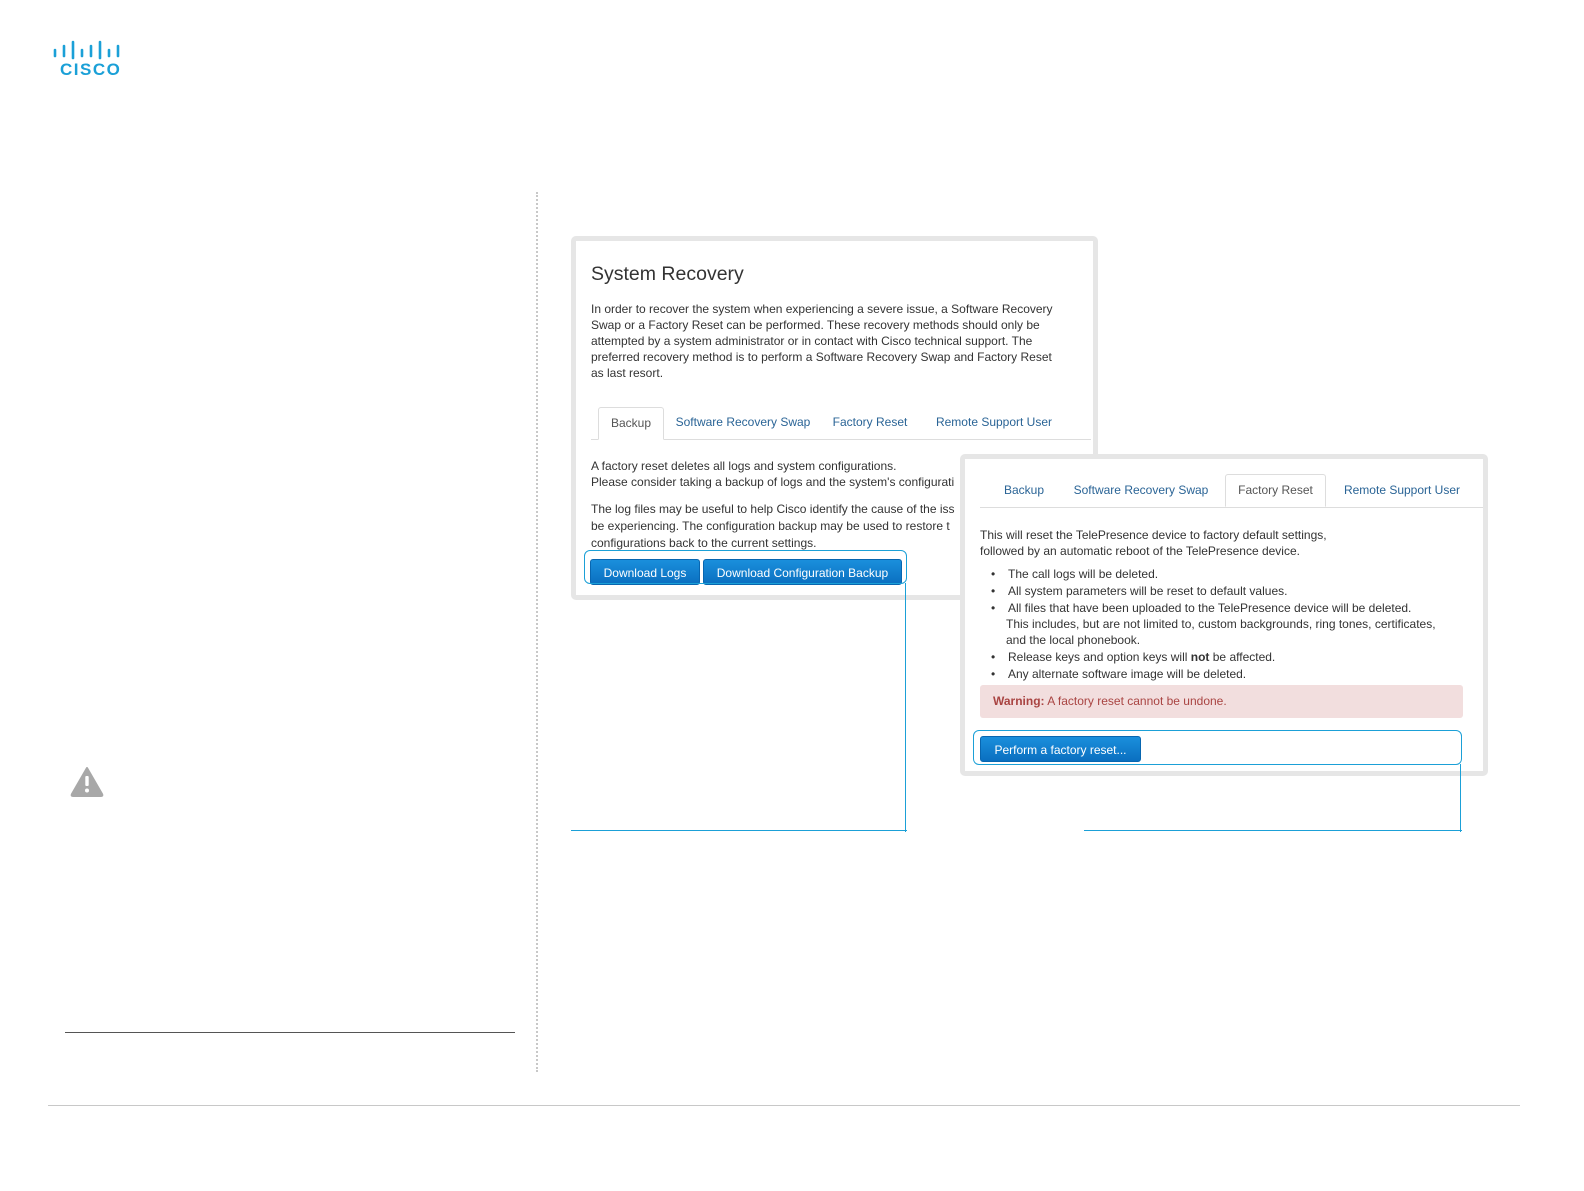 Image resolution: width=1584 pixels, height=1191 pixels. I want to click on list-item: The call logs will be deleted., so click(1230, 574).